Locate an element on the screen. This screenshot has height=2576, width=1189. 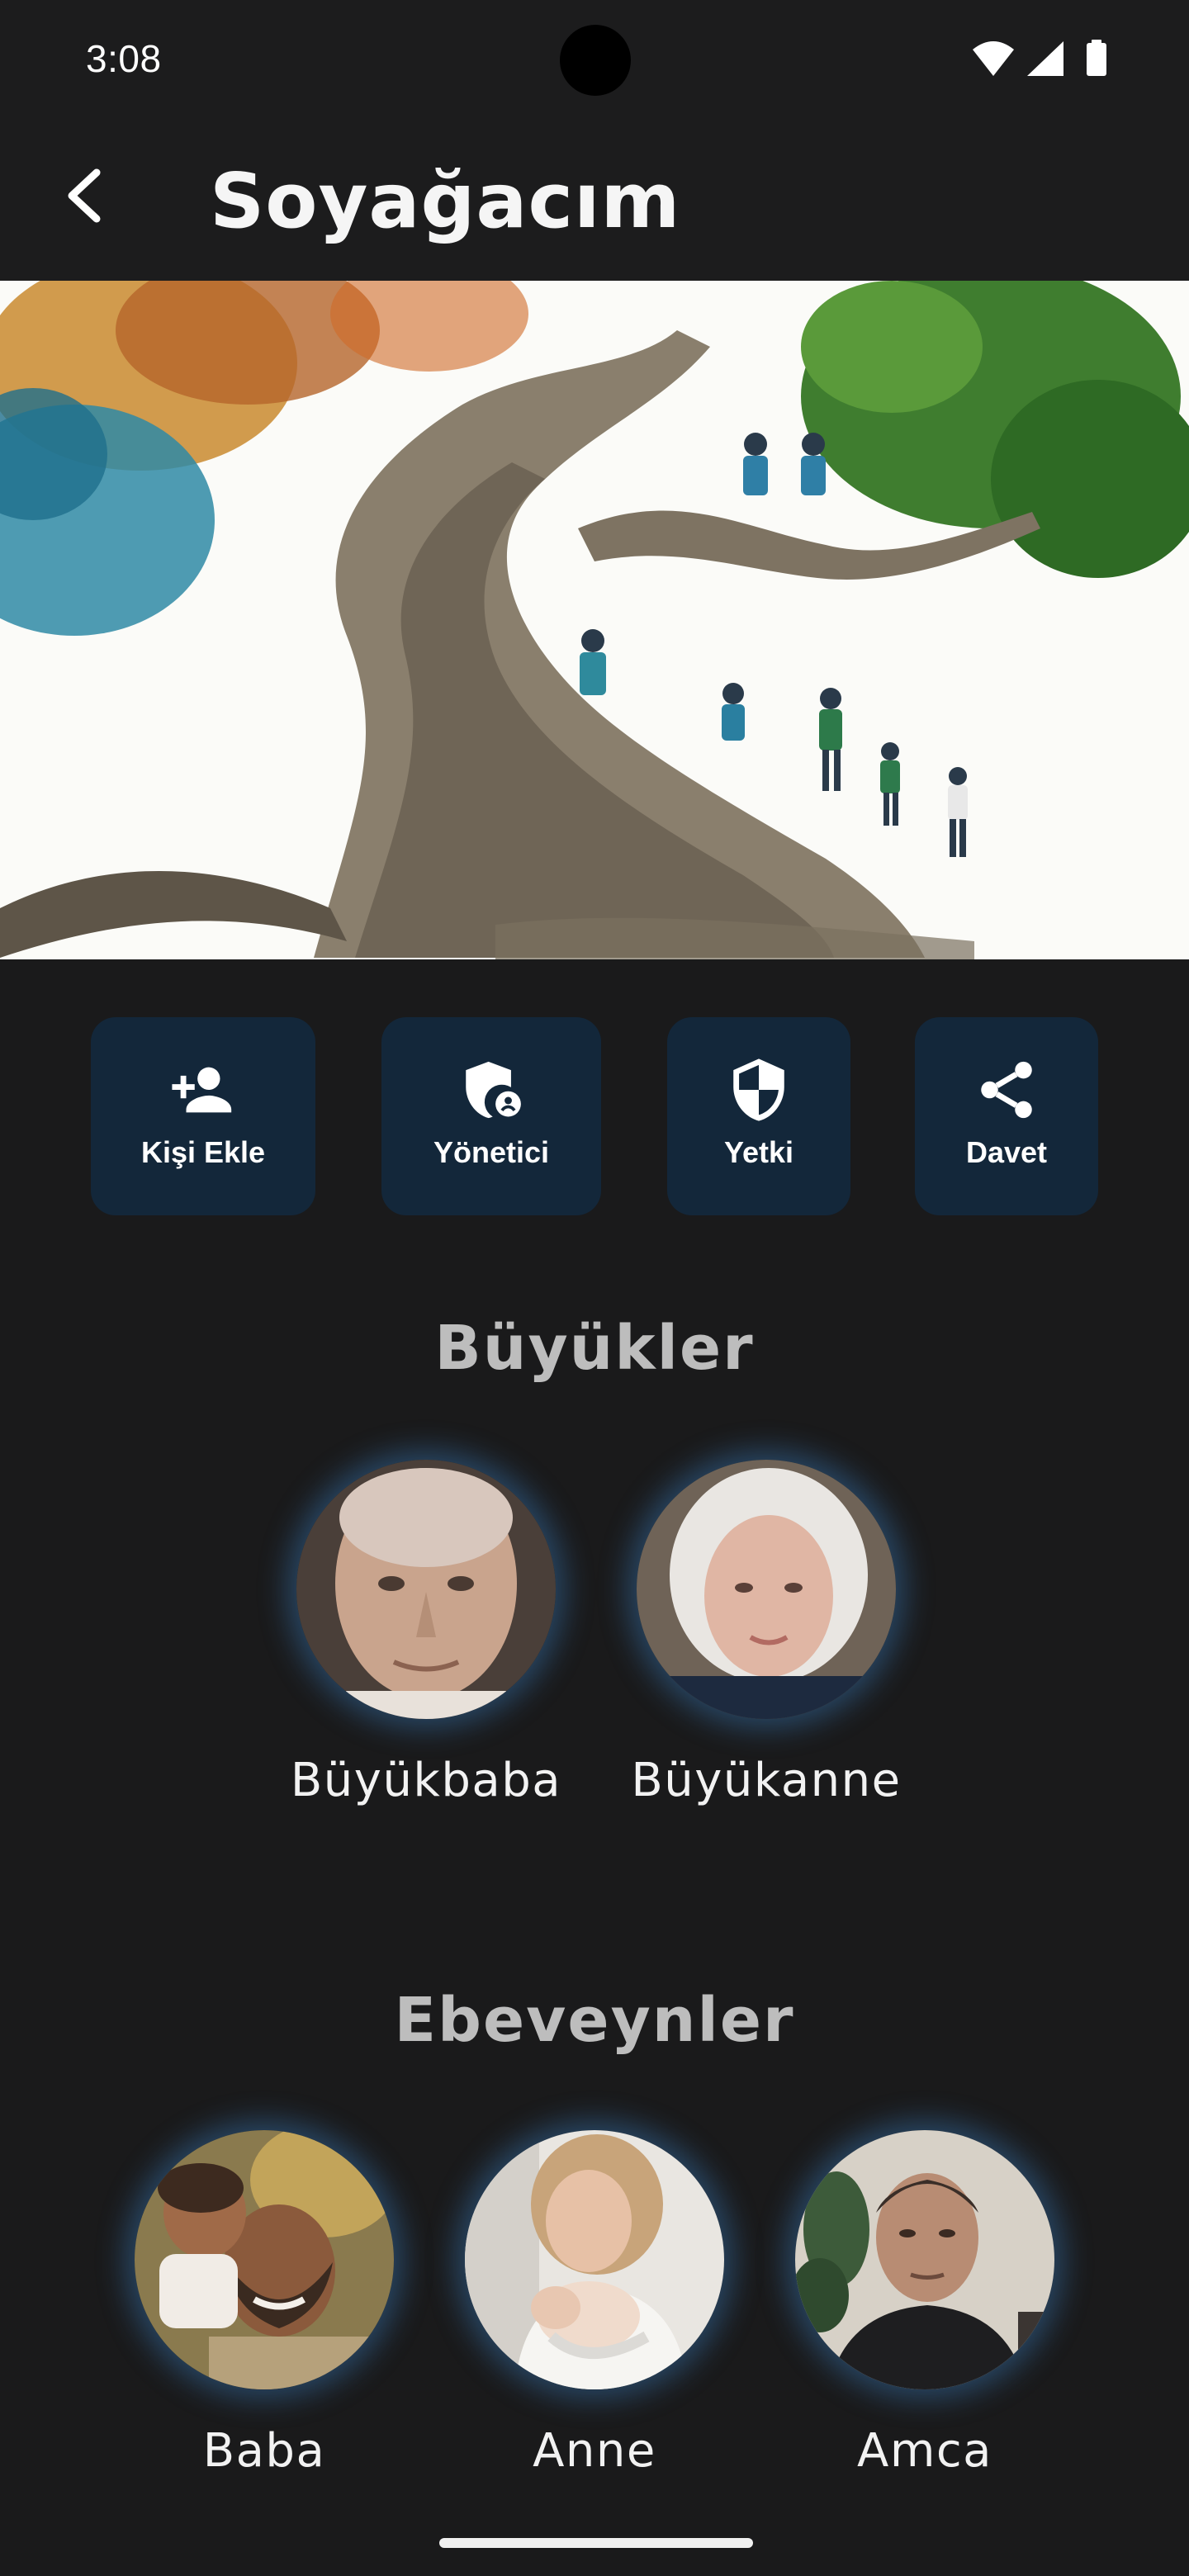
signal-icon is located at coordinates (1045, 58).